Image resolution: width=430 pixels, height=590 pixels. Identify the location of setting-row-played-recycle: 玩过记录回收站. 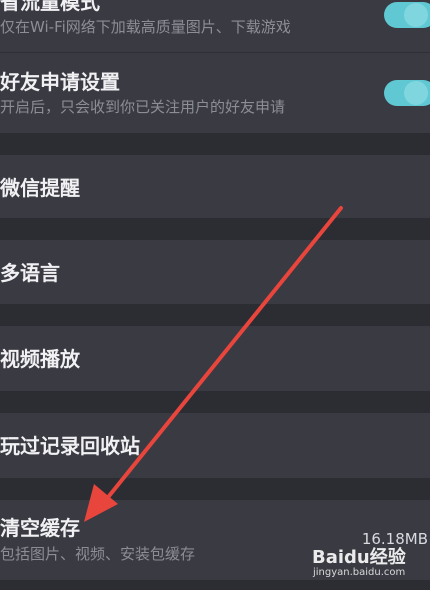
(215, 445).